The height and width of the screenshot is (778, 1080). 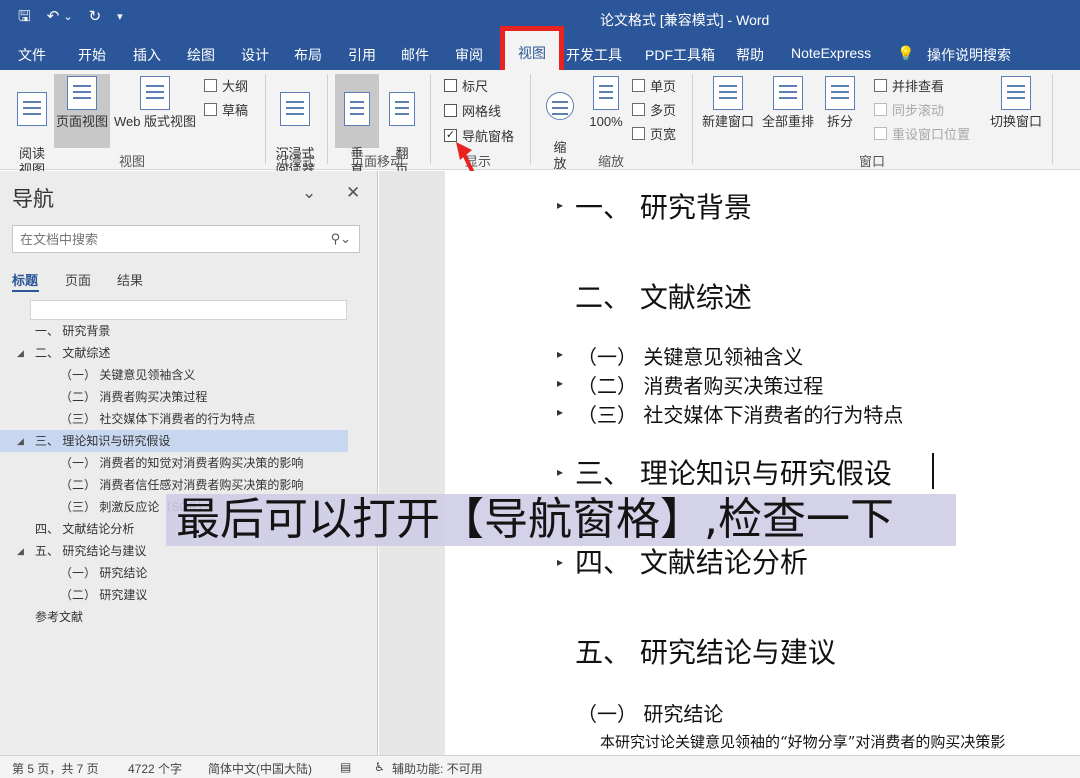 What do you see at coordinates (872, 161) in the screenshot?
I see `window-group-label: 窗口` at bounding box center [872, 161].